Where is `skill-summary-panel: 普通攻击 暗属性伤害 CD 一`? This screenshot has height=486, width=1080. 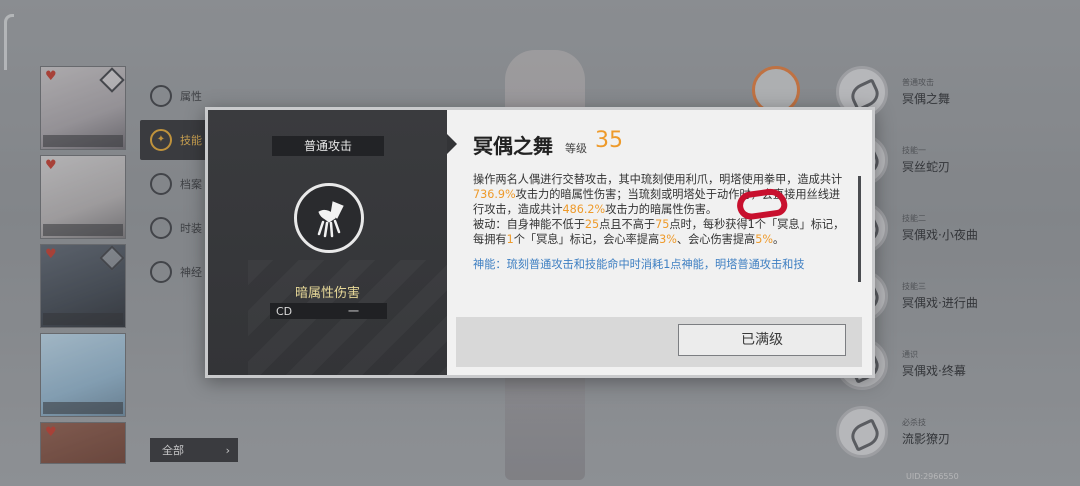
skill-summary-panel: 普通攻击 暗属性伤害 CD 一 is located at coordinates (327, 242).